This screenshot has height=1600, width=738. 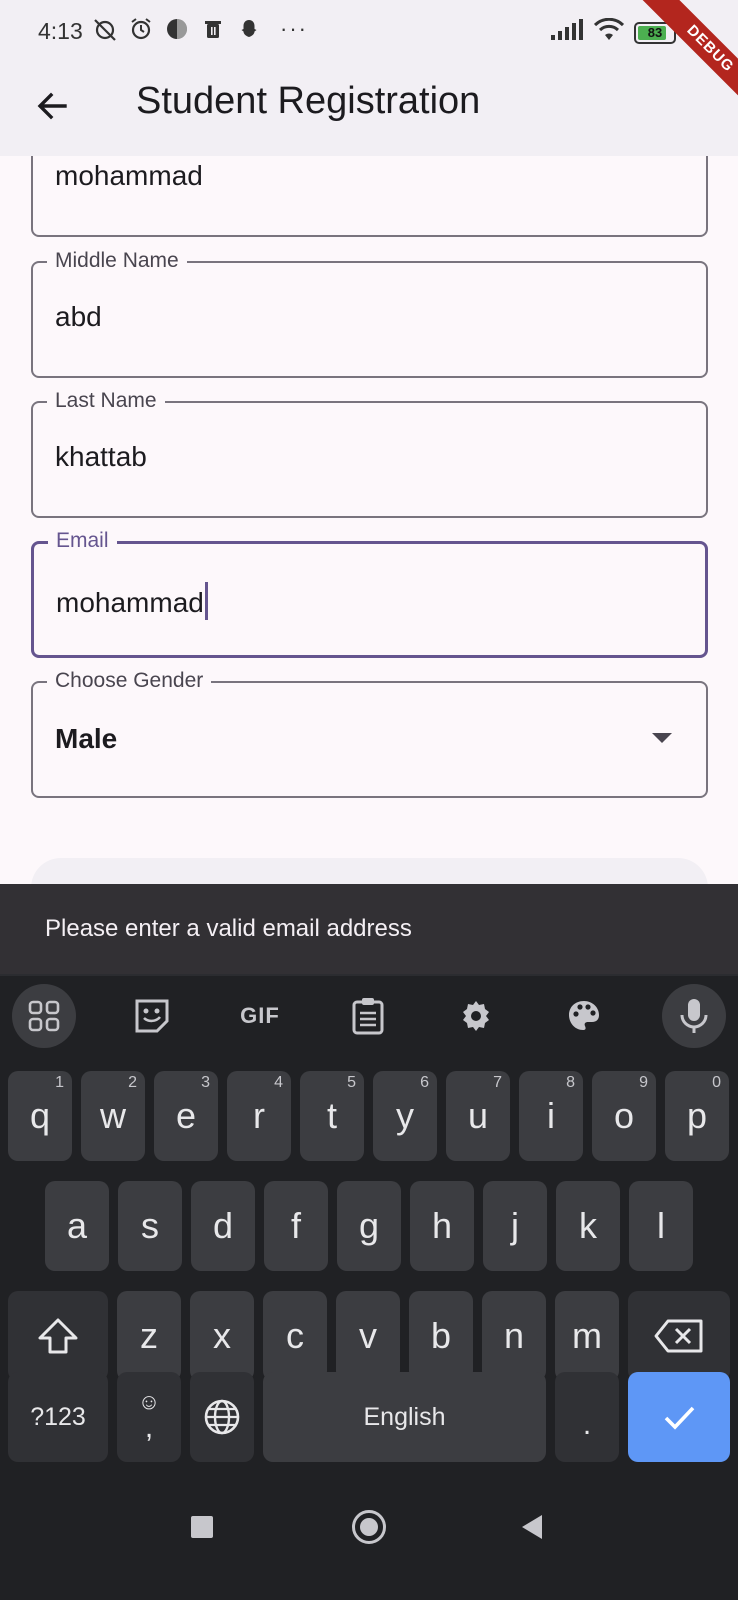 I want to click on backspace-icon, so click(x=678, y=1336).